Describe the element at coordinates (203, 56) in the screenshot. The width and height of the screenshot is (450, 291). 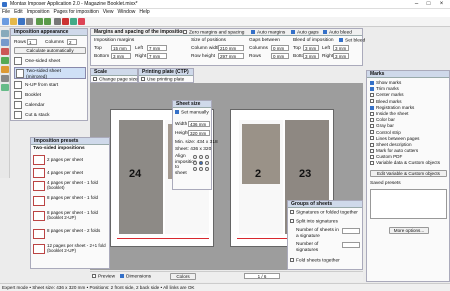
I see `row-height-label: Row height` at that location.